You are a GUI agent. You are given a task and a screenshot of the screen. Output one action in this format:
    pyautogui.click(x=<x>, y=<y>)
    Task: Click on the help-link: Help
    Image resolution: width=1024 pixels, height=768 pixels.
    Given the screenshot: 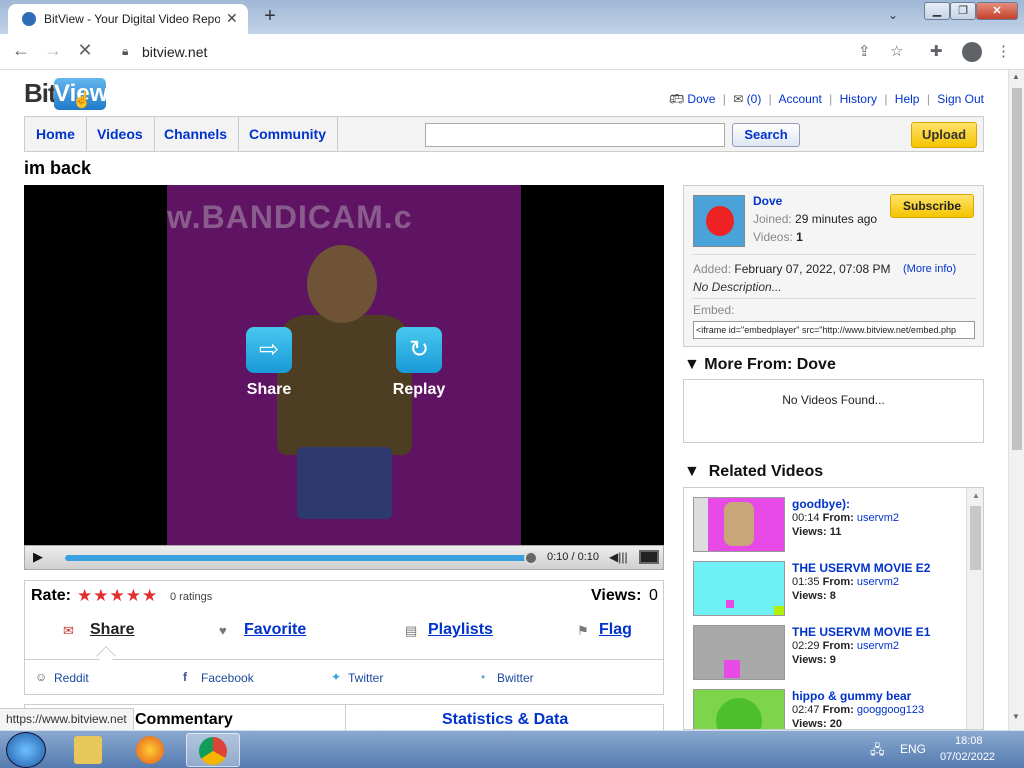 What is the action you would take?
    pyautogui.click(x=907, y=99)
    